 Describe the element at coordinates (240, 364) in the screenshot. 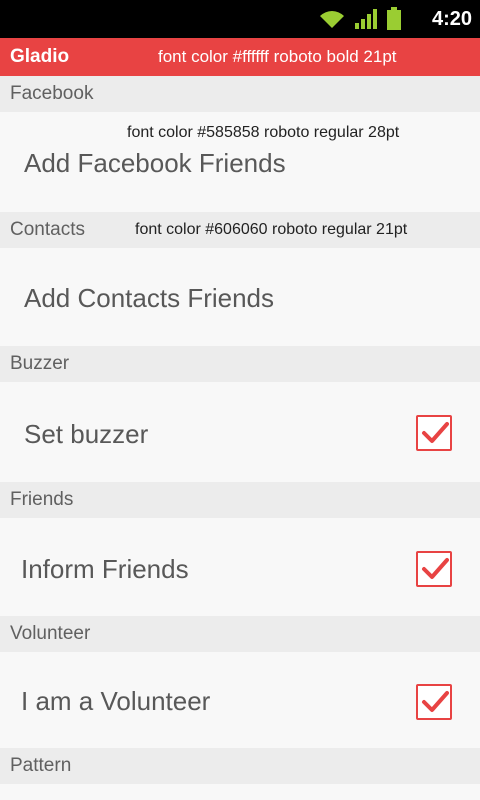

I see `section-header-buzzer: Buzzer` at that location.